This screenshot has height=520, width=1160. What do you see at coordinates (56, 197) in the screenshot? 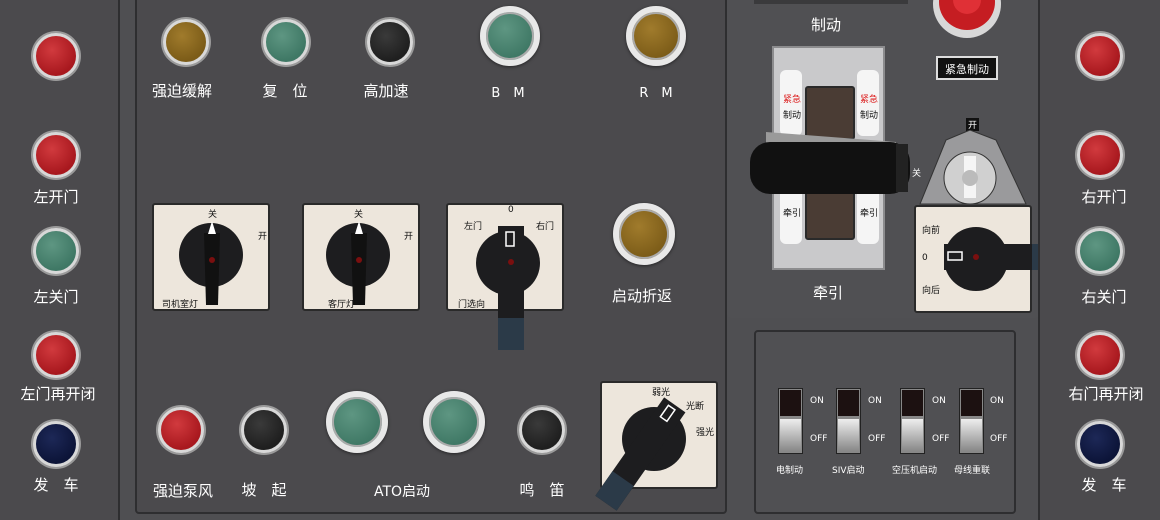
I see `left-open-door-label: 左开门` at bounding box center [56, 197].